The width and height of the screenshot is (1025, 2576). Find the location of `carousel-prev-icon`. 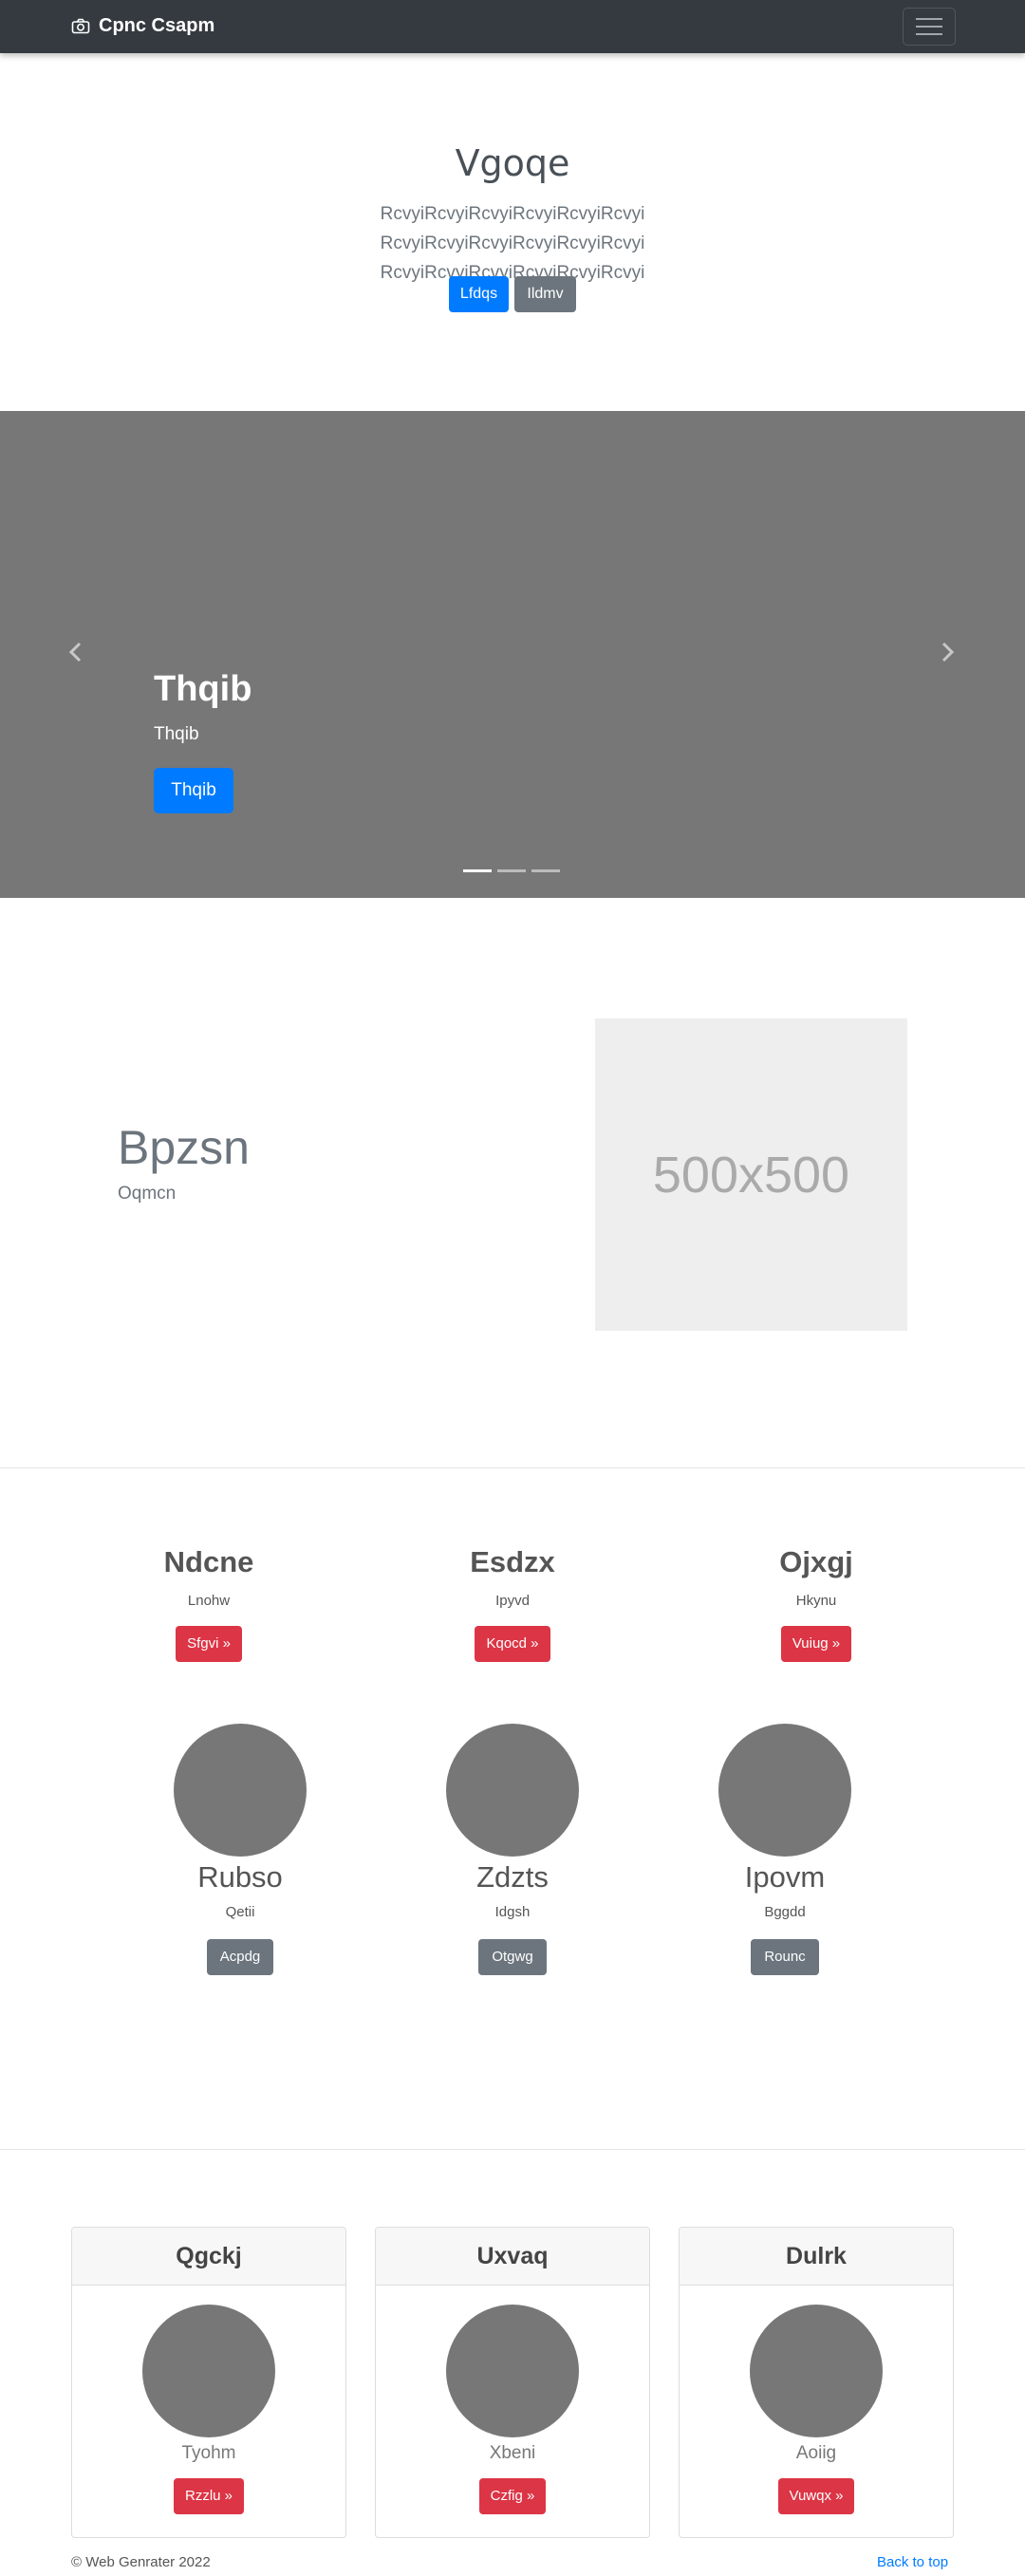

carousel-prev-icon is located at coordinates (76, 652).